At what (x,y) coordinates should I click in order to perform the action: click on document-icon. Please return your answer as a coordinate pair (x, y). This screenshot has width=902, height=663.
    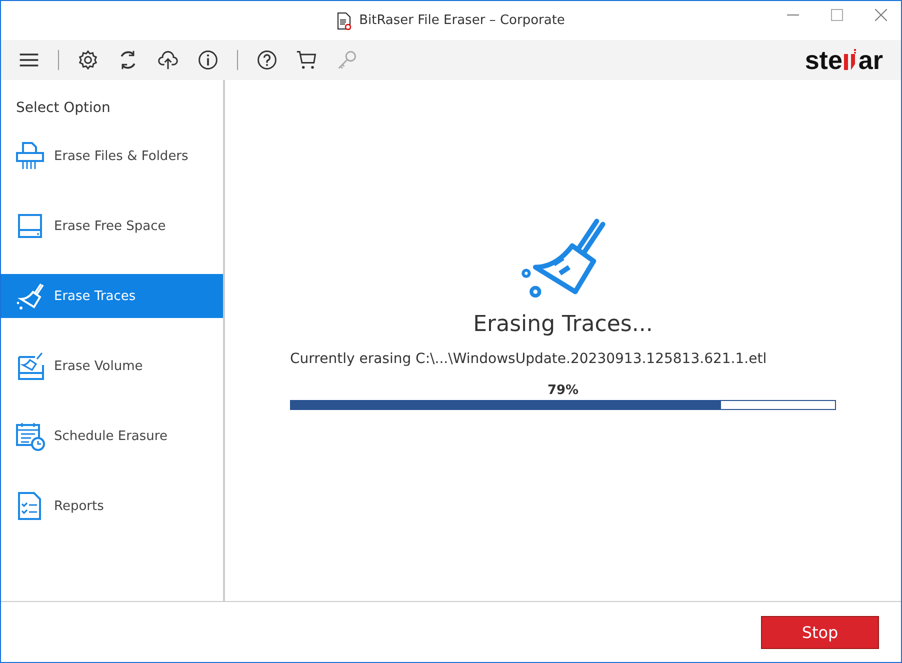
    Looking at the image, I should click on (344, 21).